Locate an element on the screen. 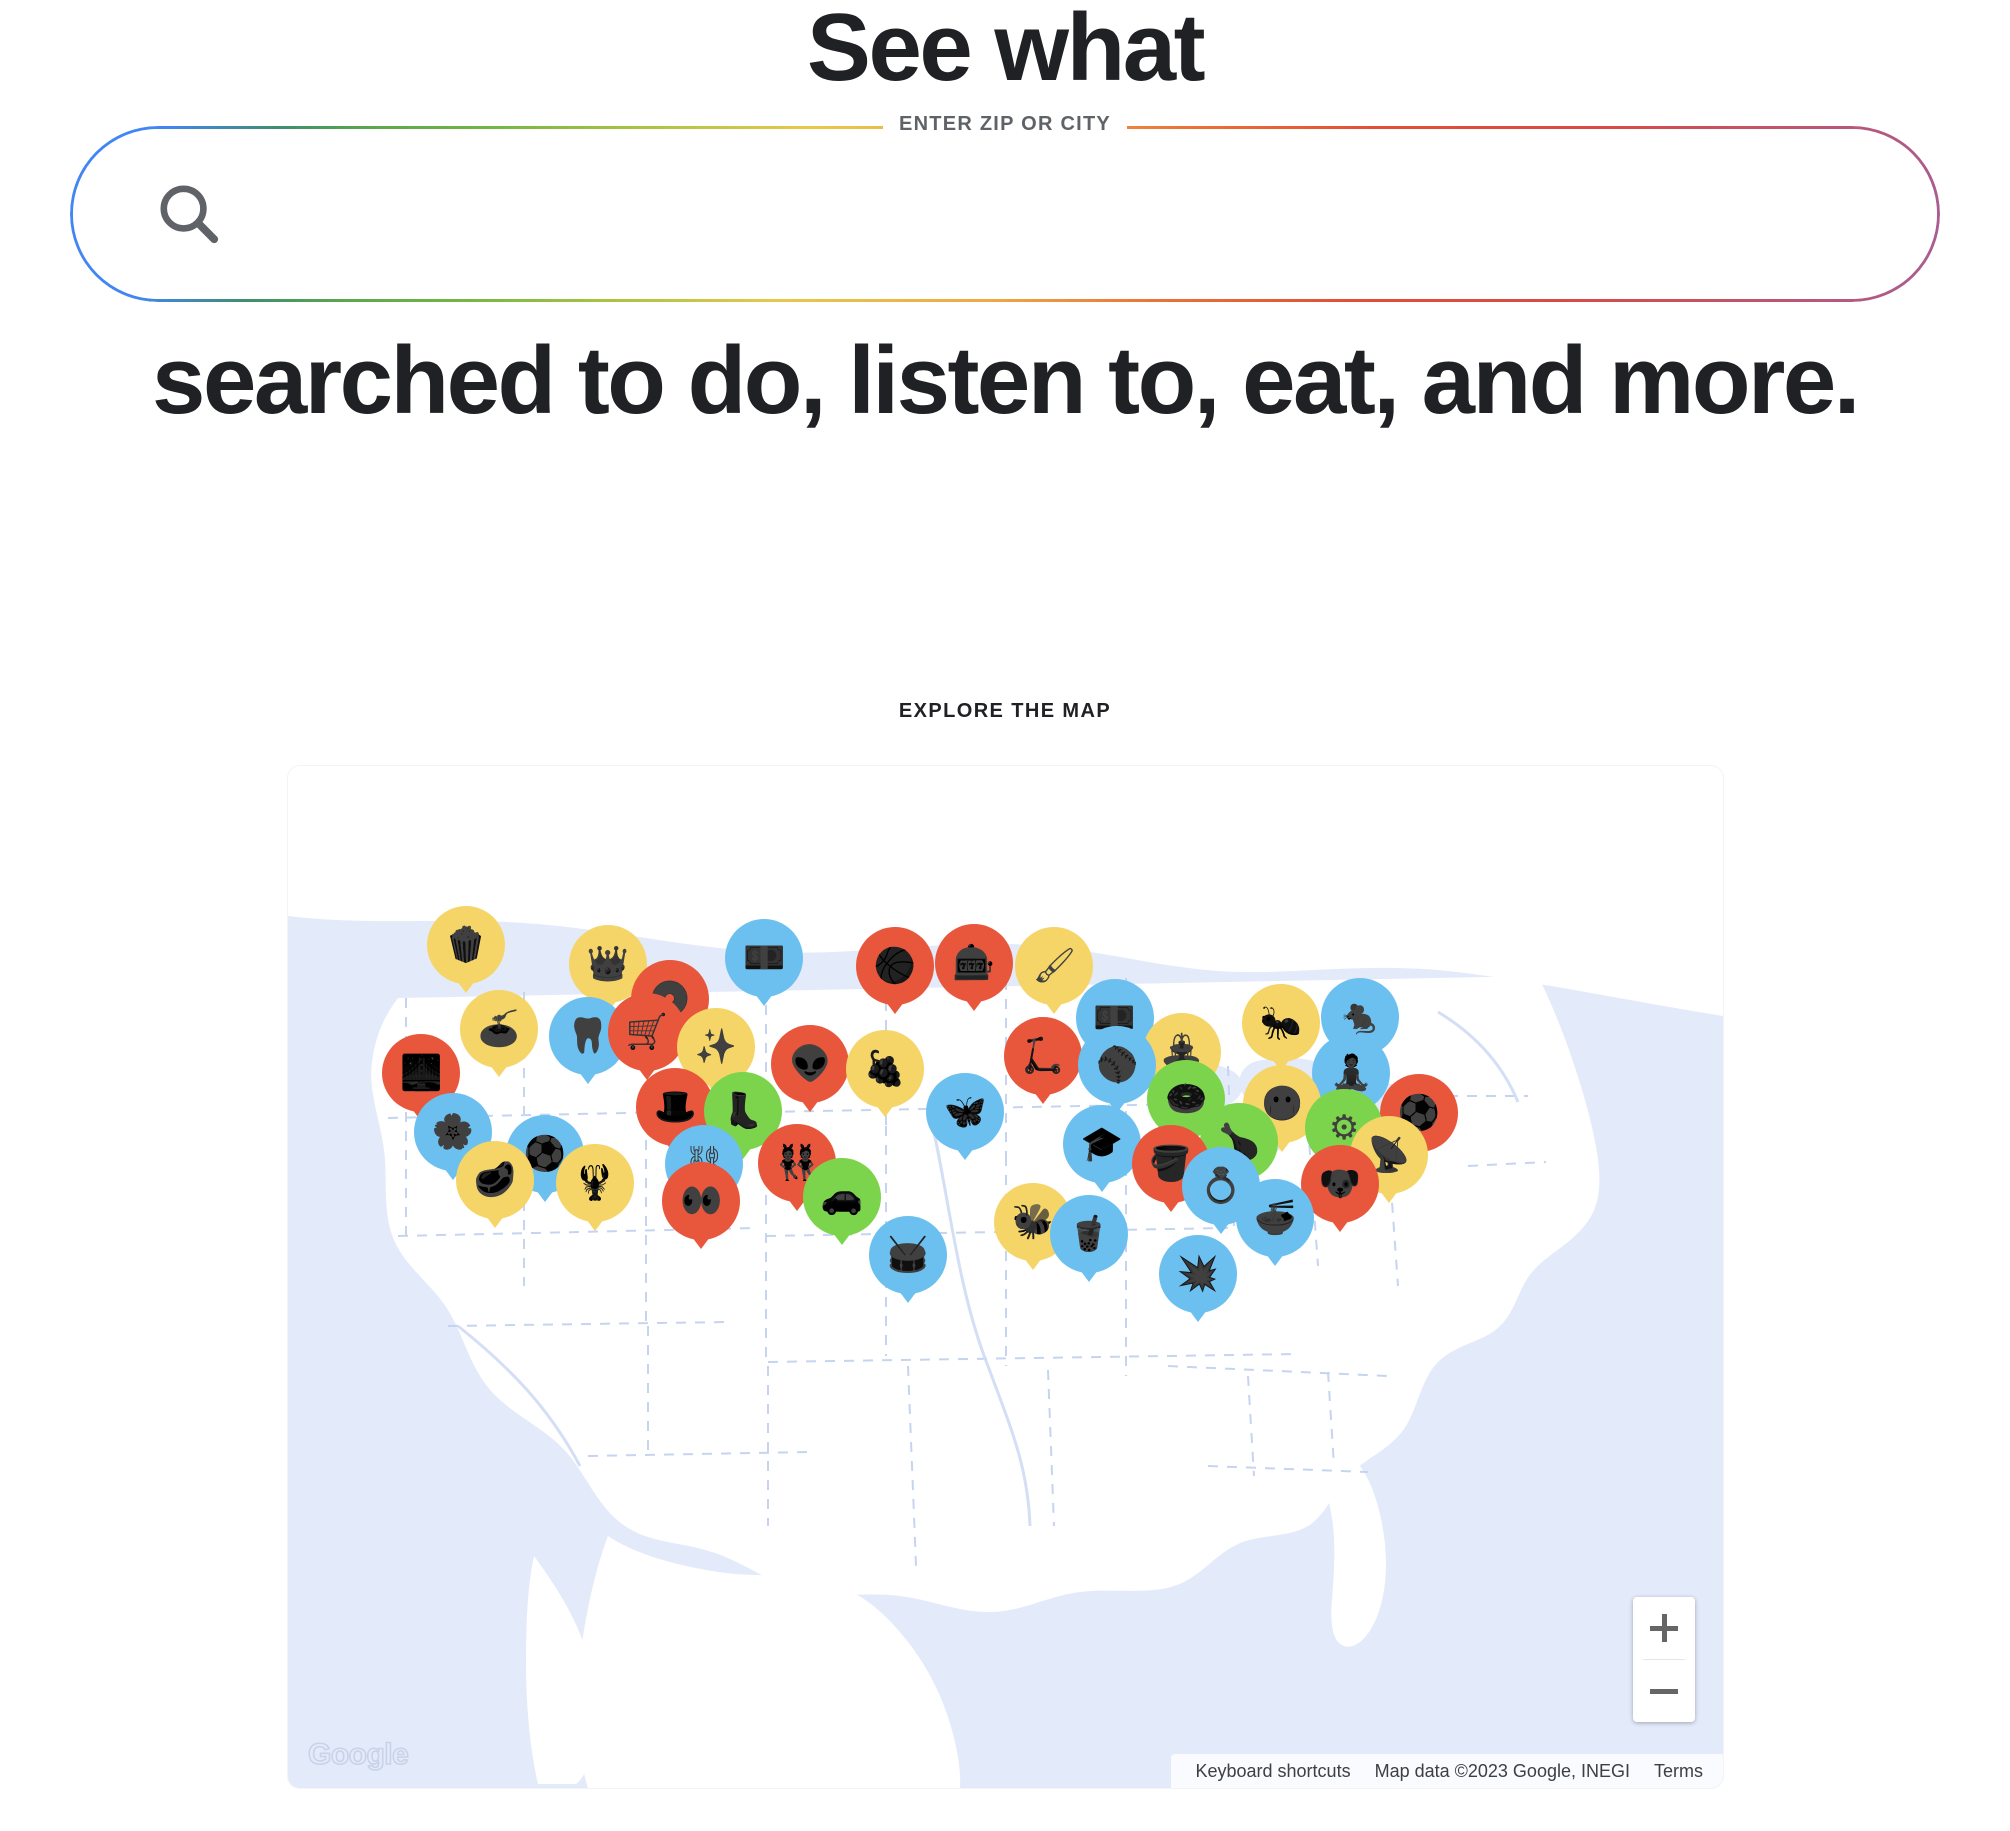 The image size is (2010, 1831). pin-boba-glyph: 🧋 is located at coordinates (1088, 1234).